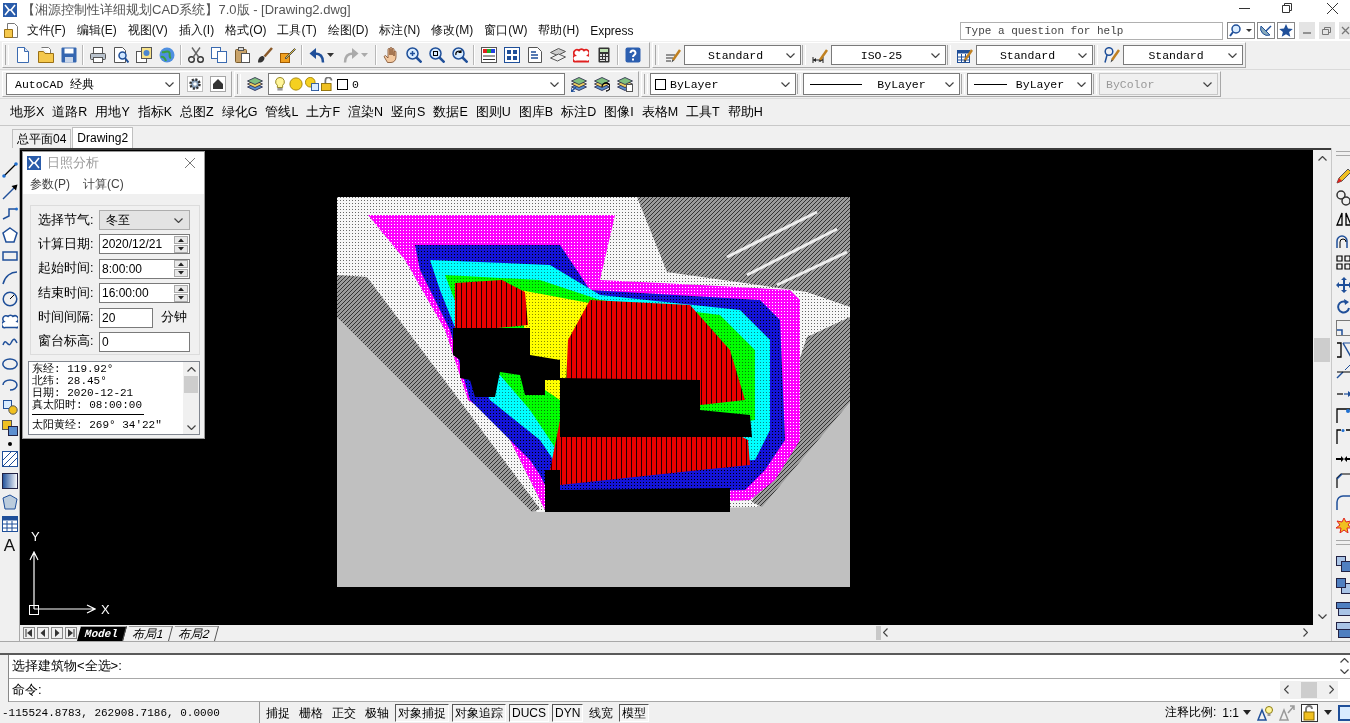 The height and width of the screenshot is (723, 1350). What do you see at coordinates (46, 30) in the screenshot?
I see `menu-item: 文件(F)` at bounding box center [46, 30].